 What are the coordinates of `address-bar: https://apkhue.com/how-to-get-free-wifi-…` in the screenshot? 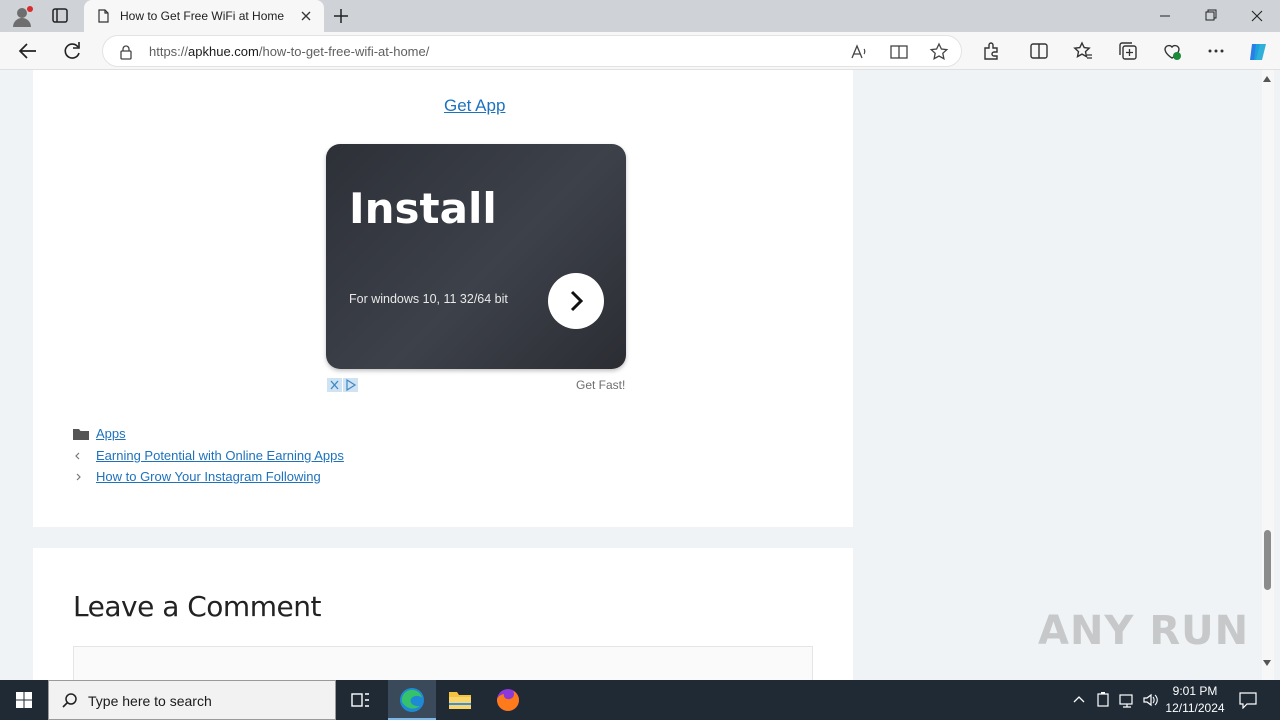 It's located at (532, 51).